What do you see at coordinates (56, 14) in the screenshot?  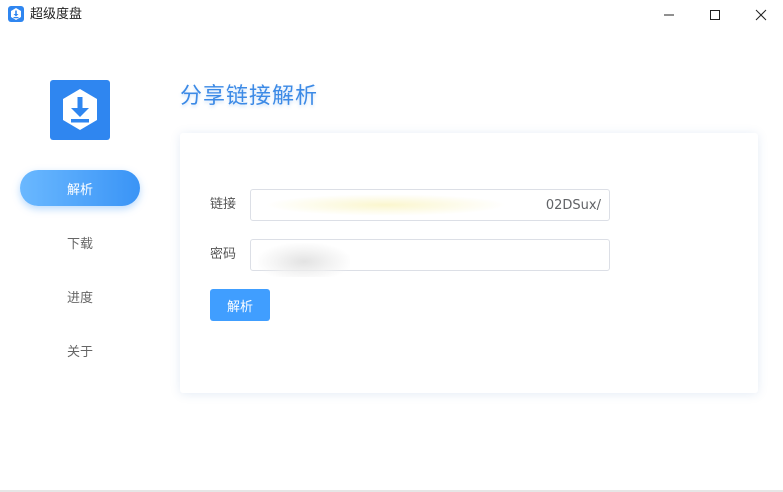 I see `window-title: 超级度盘` at bounding box center [56, 14].